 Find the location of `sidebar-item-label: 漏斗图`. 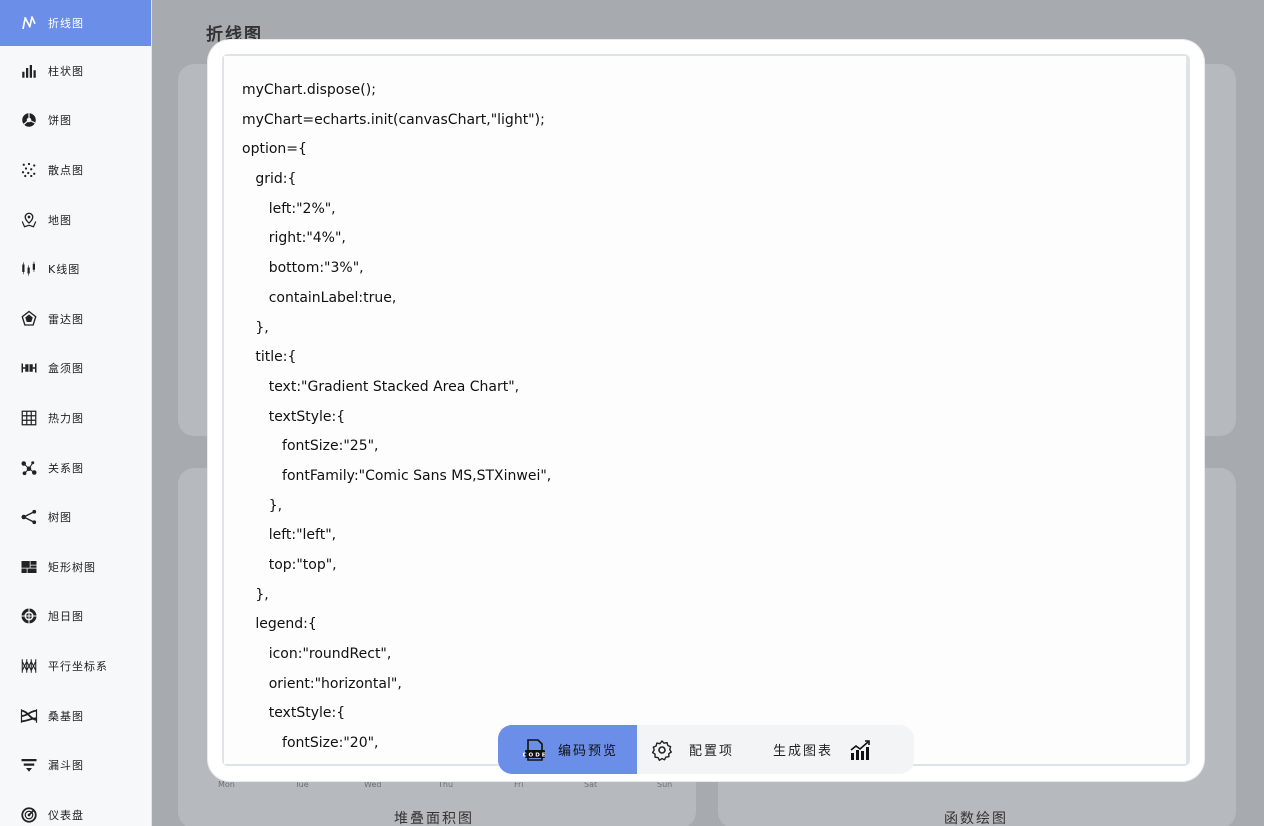

sidebar-item-label: 漏斗图 is located at coordinates (66, 766).